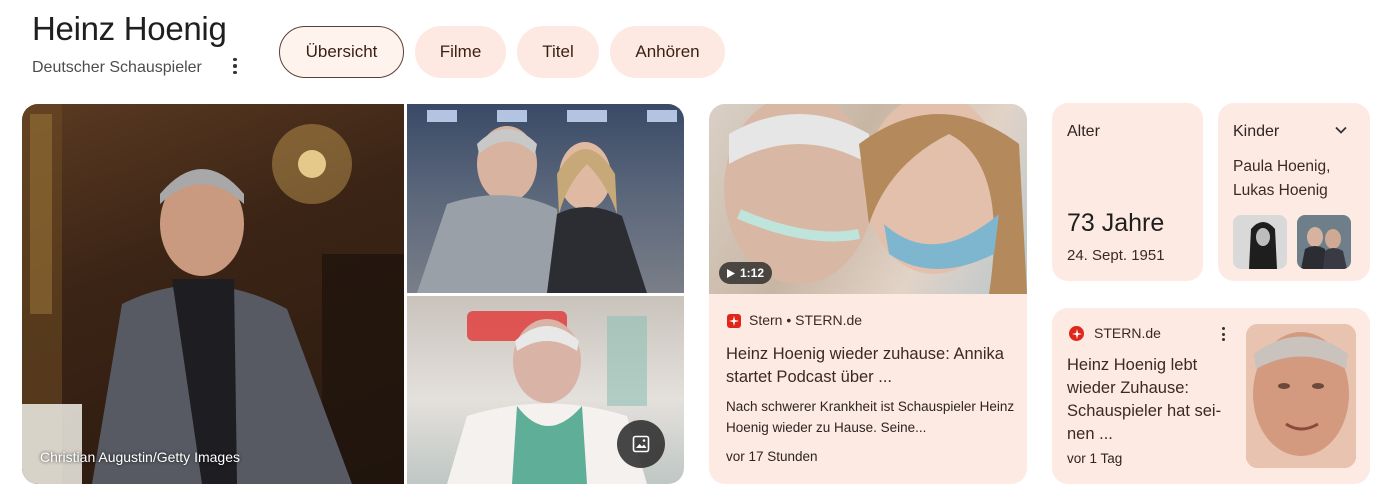  I want to click on news2-source: STERN.de, so click(1127, 333).